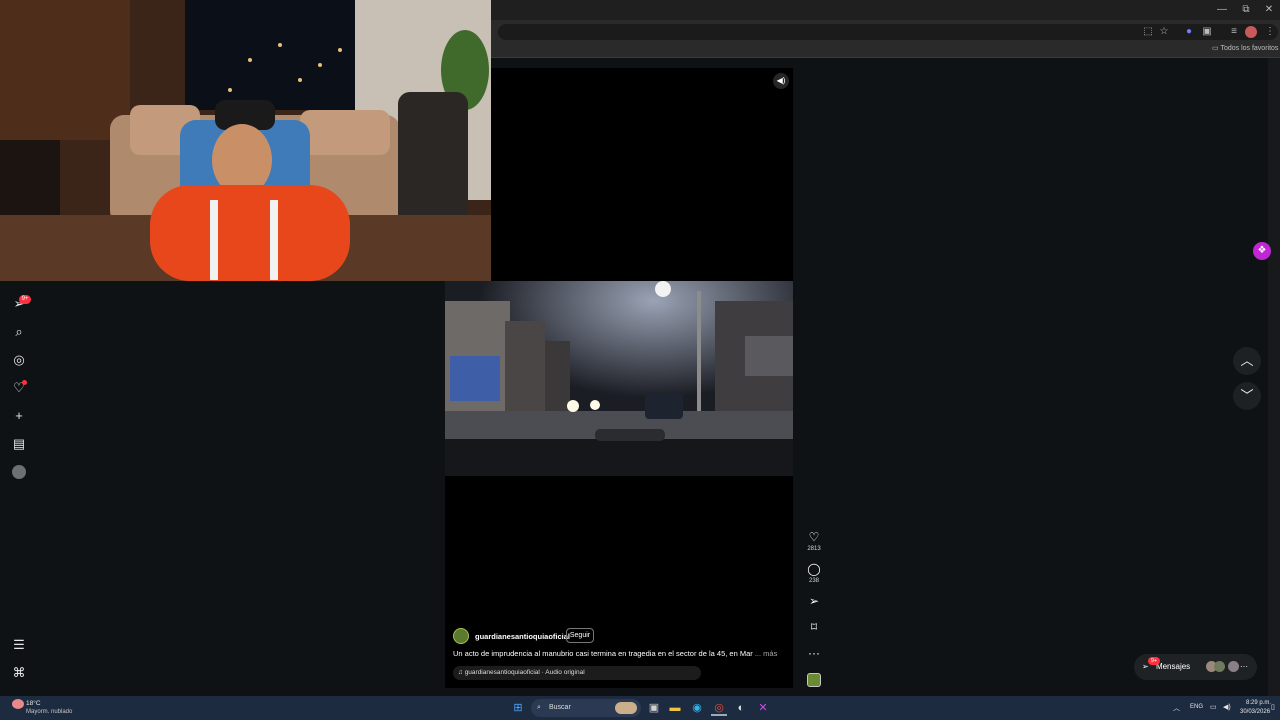 Image resolution: width=1280 pixels, height=720 pixels. What do you see at coordinates (19, 444) in the screenshot?
I see `dashboard-chart-icon: ▤` at bounding box center [19, 444].